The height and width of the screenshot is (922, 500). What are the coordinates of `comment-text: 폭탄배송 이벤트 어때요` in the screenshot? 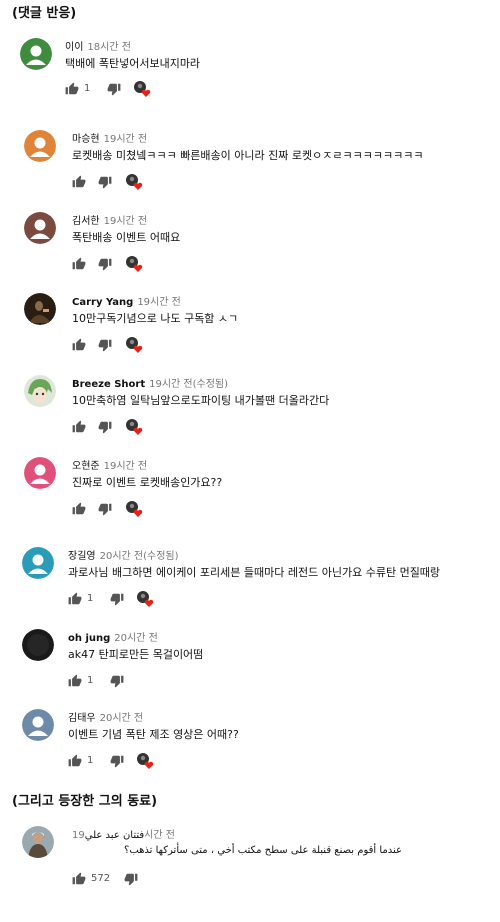 It's located at (126, 237).